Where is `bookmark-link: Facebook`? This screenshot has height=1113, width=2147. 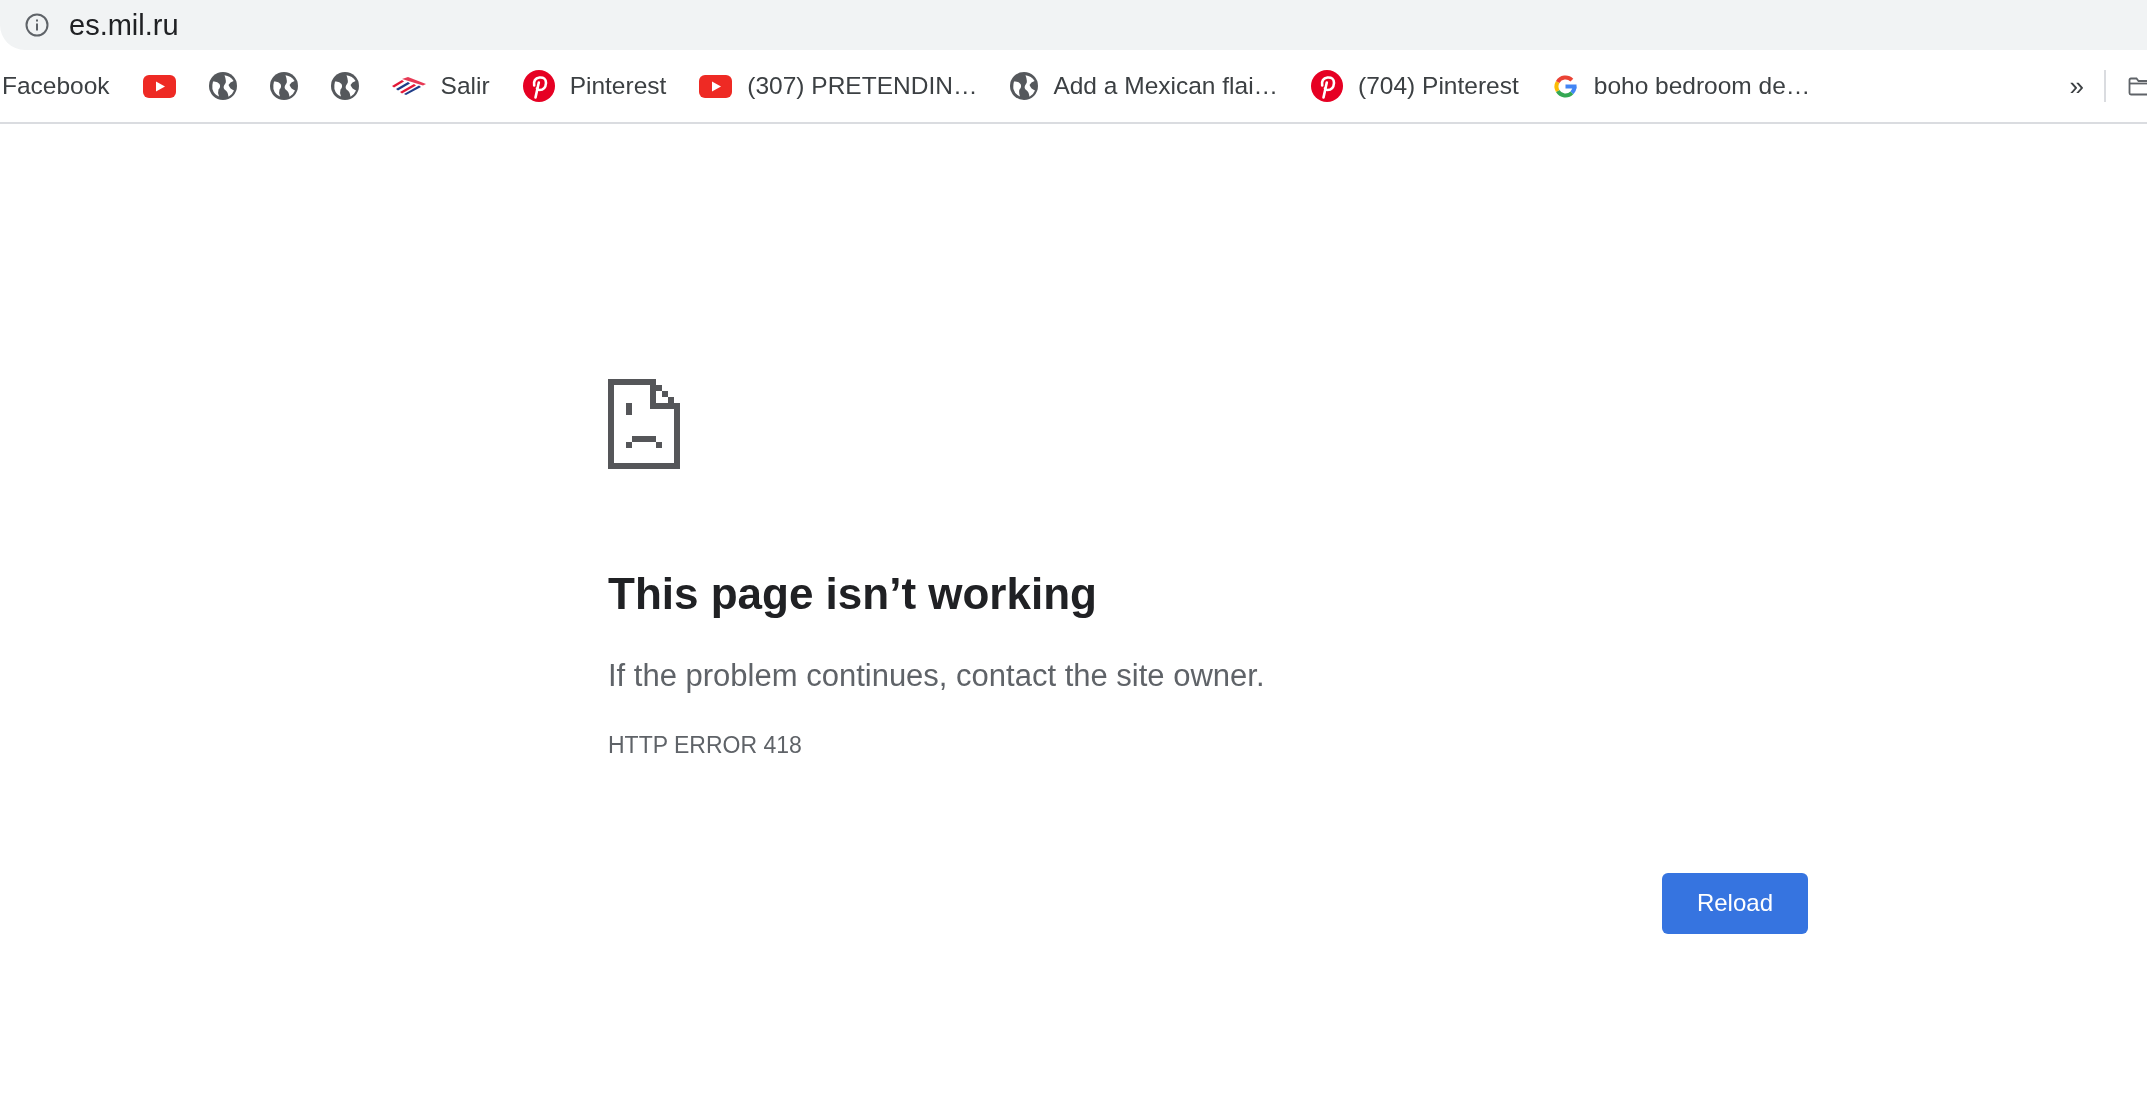 bookmark-link: Facebook is located at coordinates (56, 86).